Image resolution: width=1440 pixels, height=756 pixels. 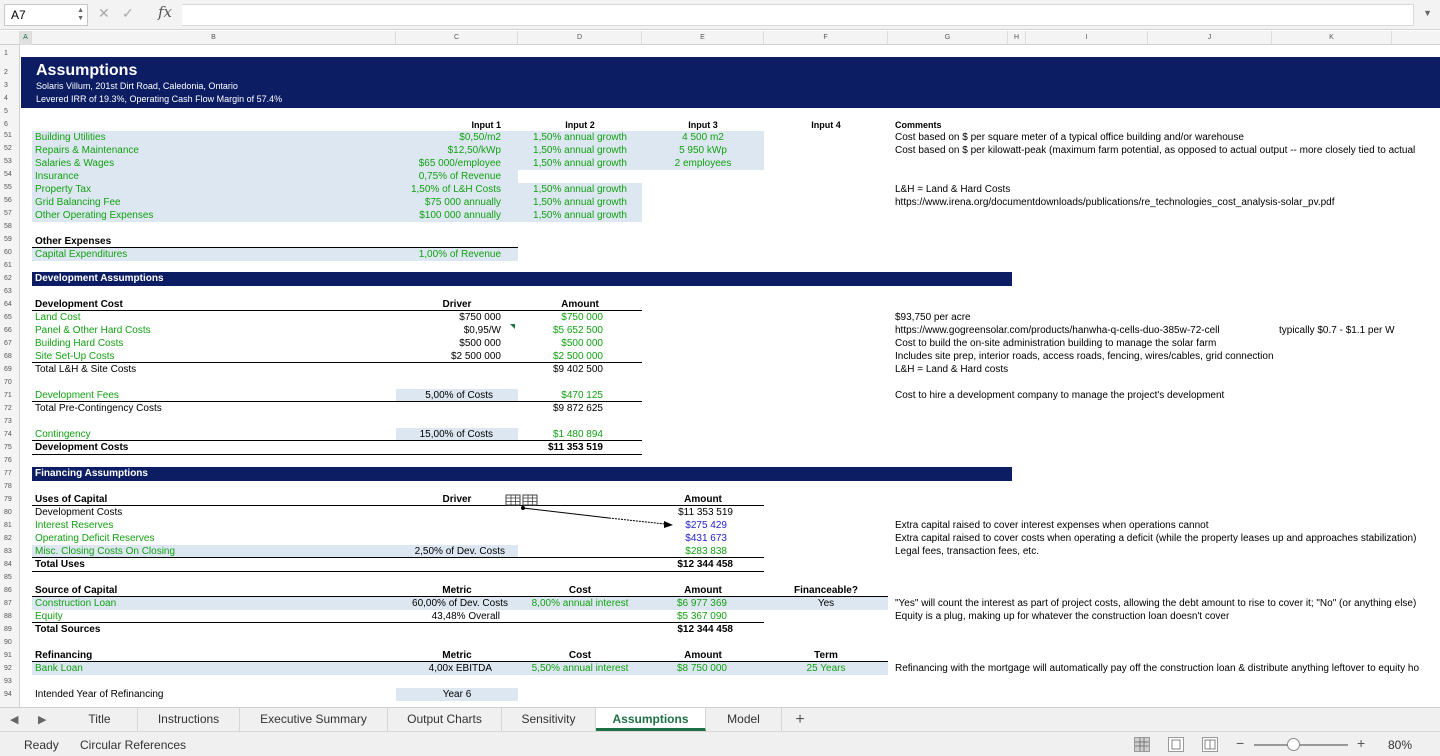 I want to click on dev-cost-label: Land Cost, so click(x=58, y=317).